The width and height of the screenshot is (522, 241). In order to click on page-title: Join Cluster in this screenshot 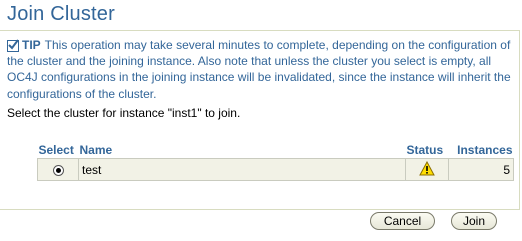, I will do `click(61, 14)`.